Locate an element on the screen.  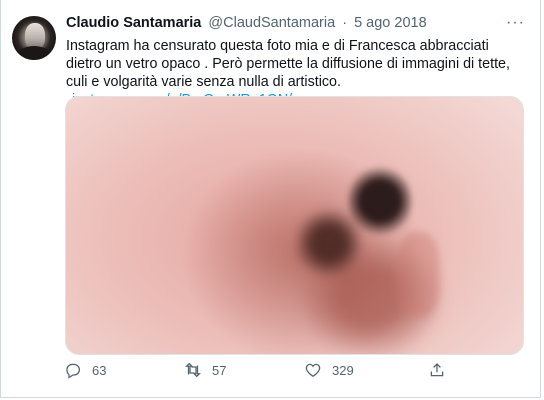
more-icon: ··· is located at coordinates (515, 23).